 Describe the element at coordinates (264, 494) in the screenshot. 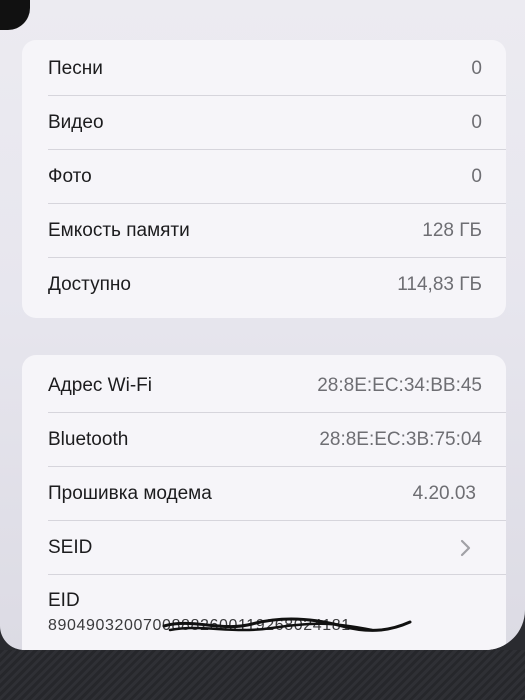

I see `modem-firmware-row: Прошивка модема 4.20.03` at that location.